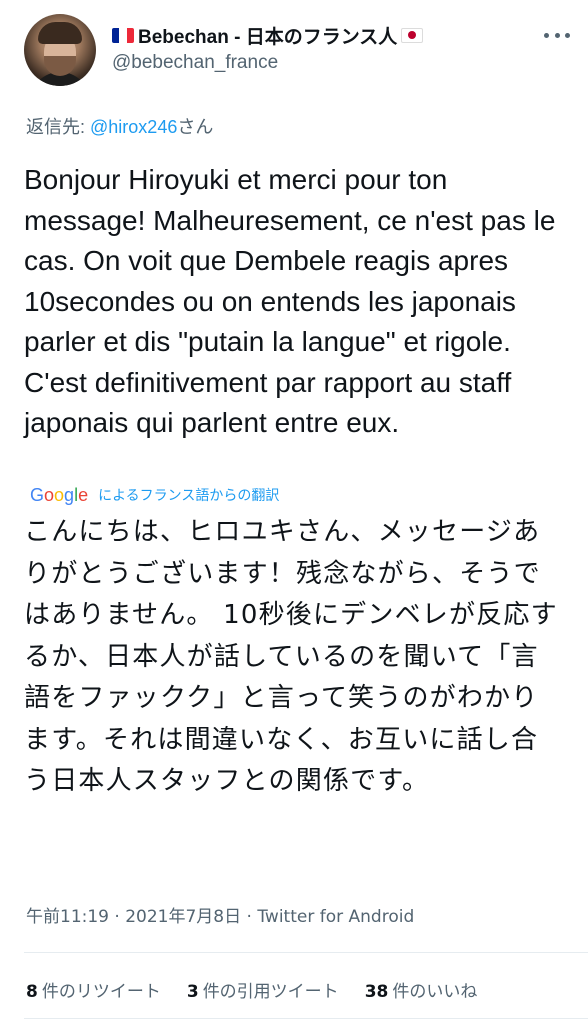 This screenshot has width=588, height=1024. Describe the element at coordinates (195, 127) in the screenshot. I see `reply-suffix: さん` at that location.